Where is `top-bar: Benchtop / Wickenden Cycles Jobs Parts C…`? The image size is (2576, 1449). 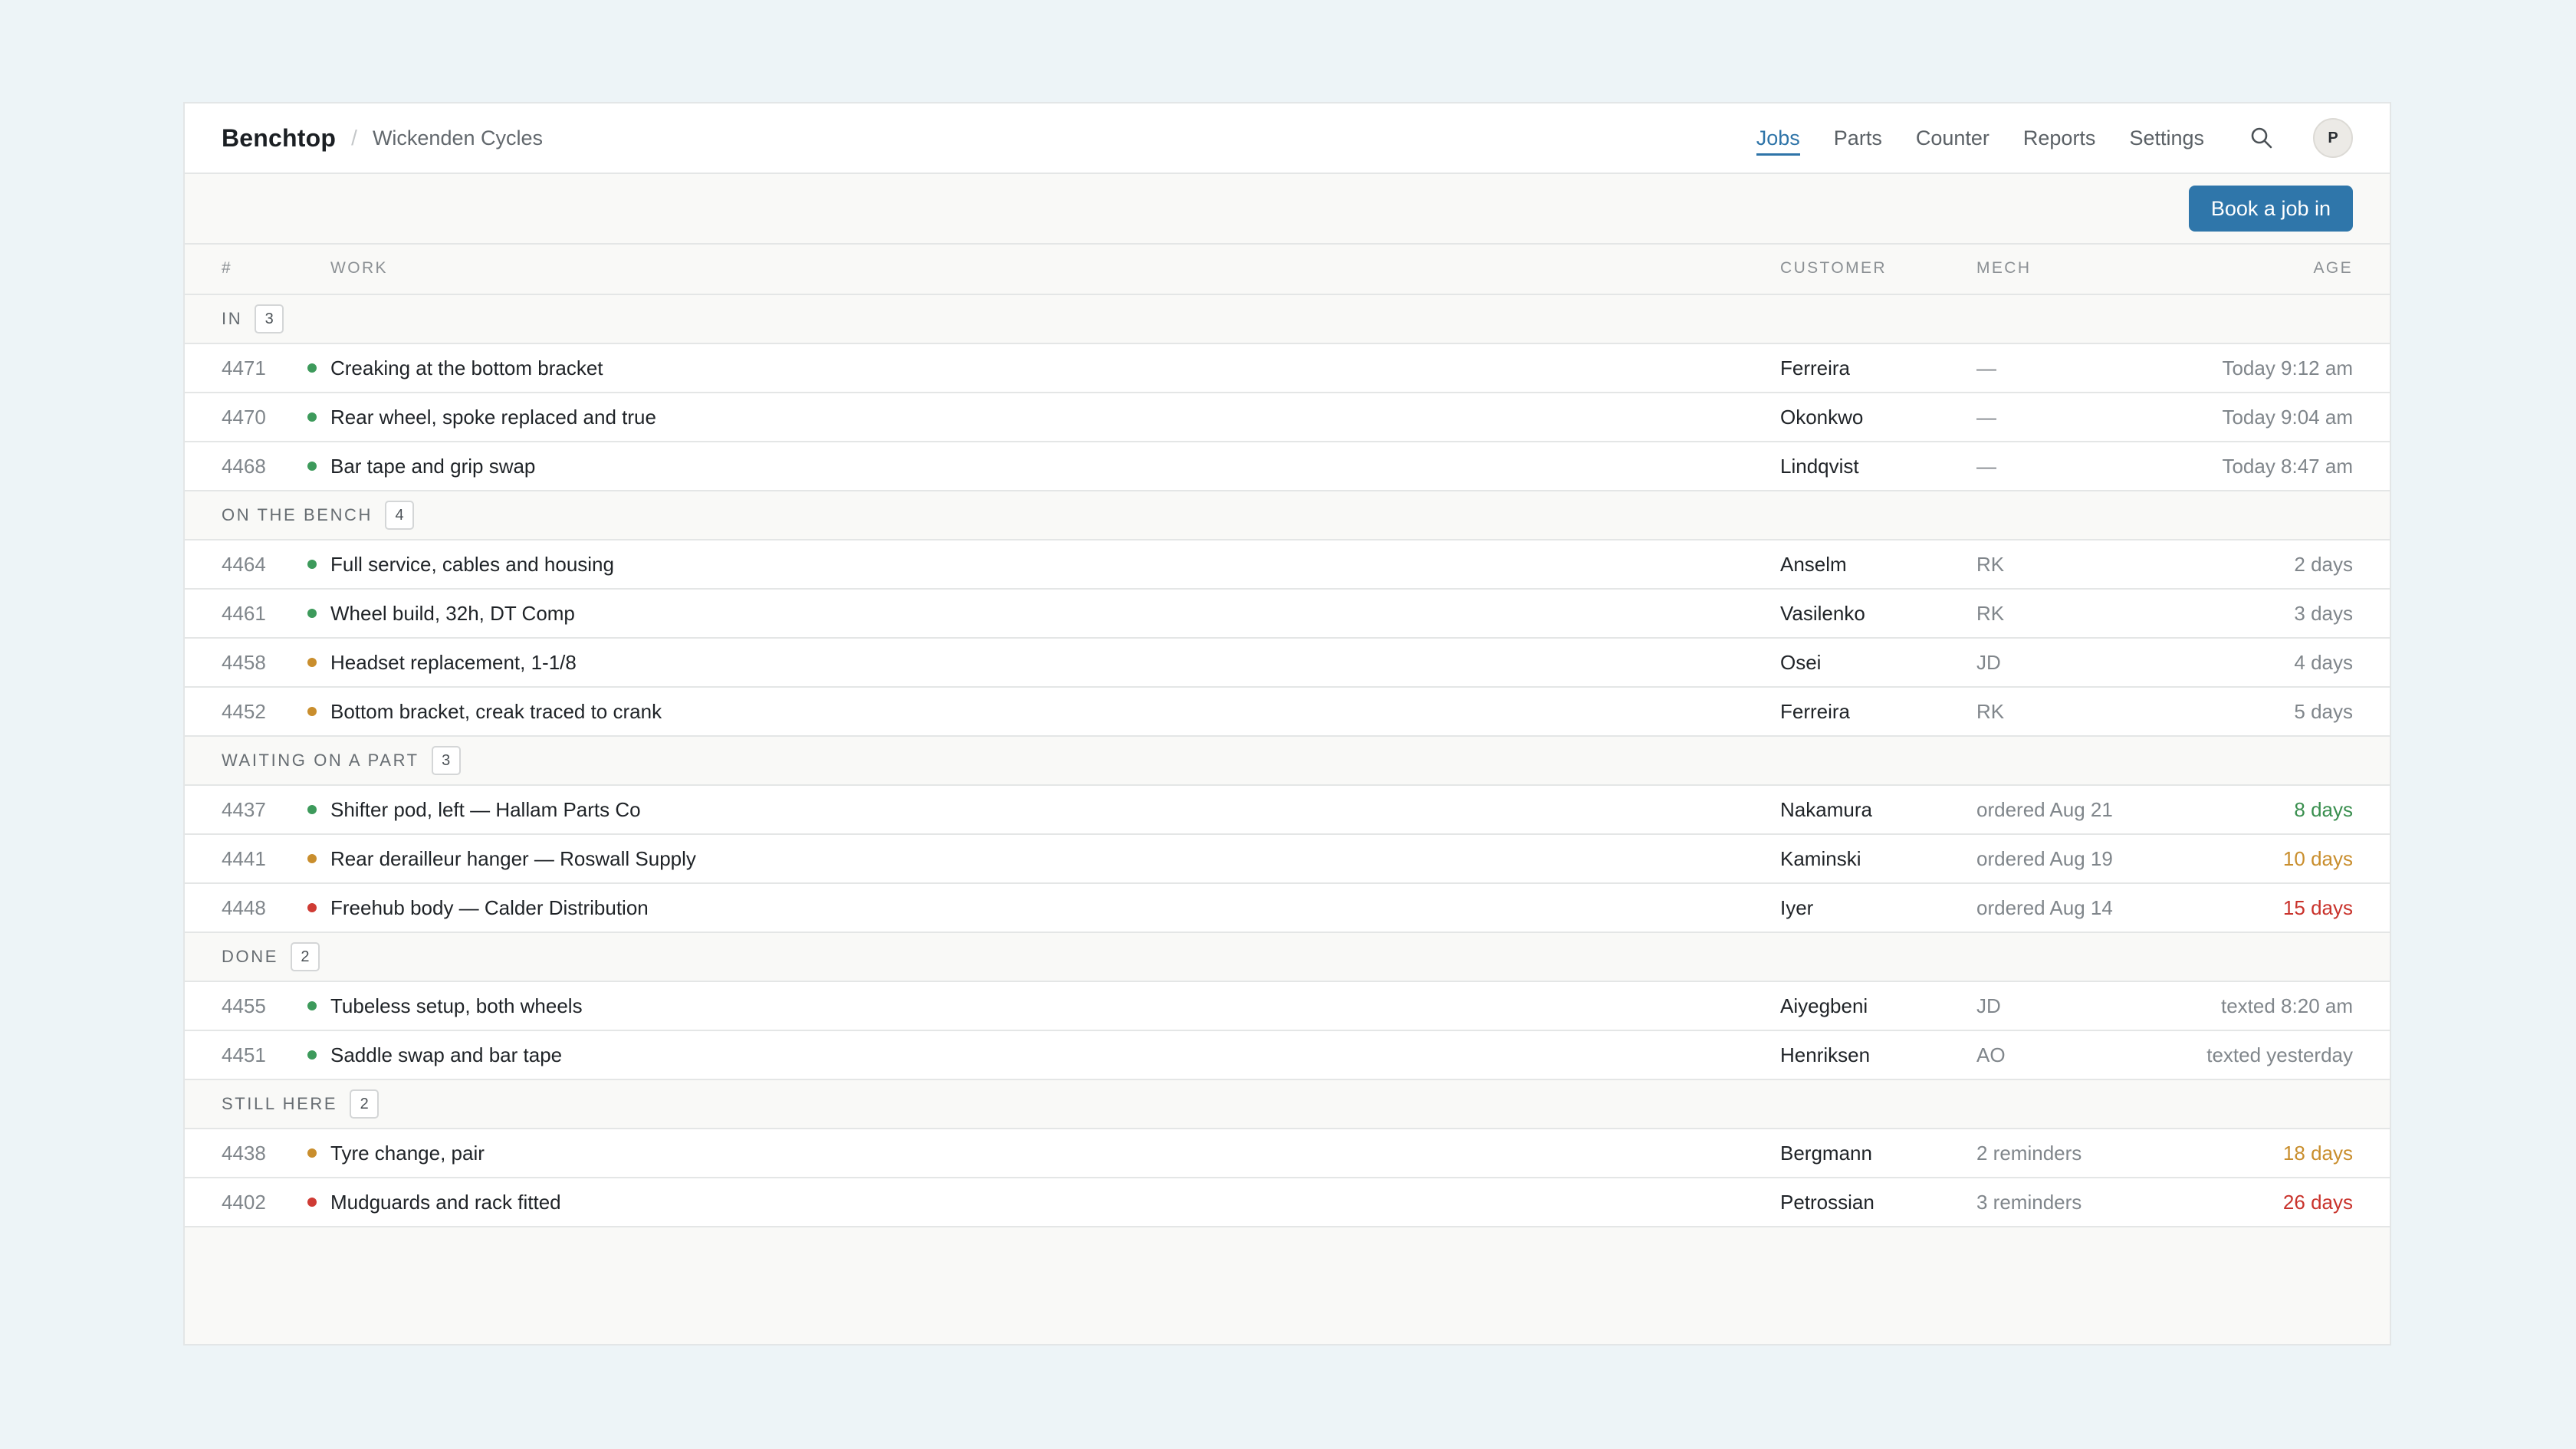 top-bar: Benchtop / Wickenden Cycles Jobs Parts C… is located at coordinates (1287, 139).